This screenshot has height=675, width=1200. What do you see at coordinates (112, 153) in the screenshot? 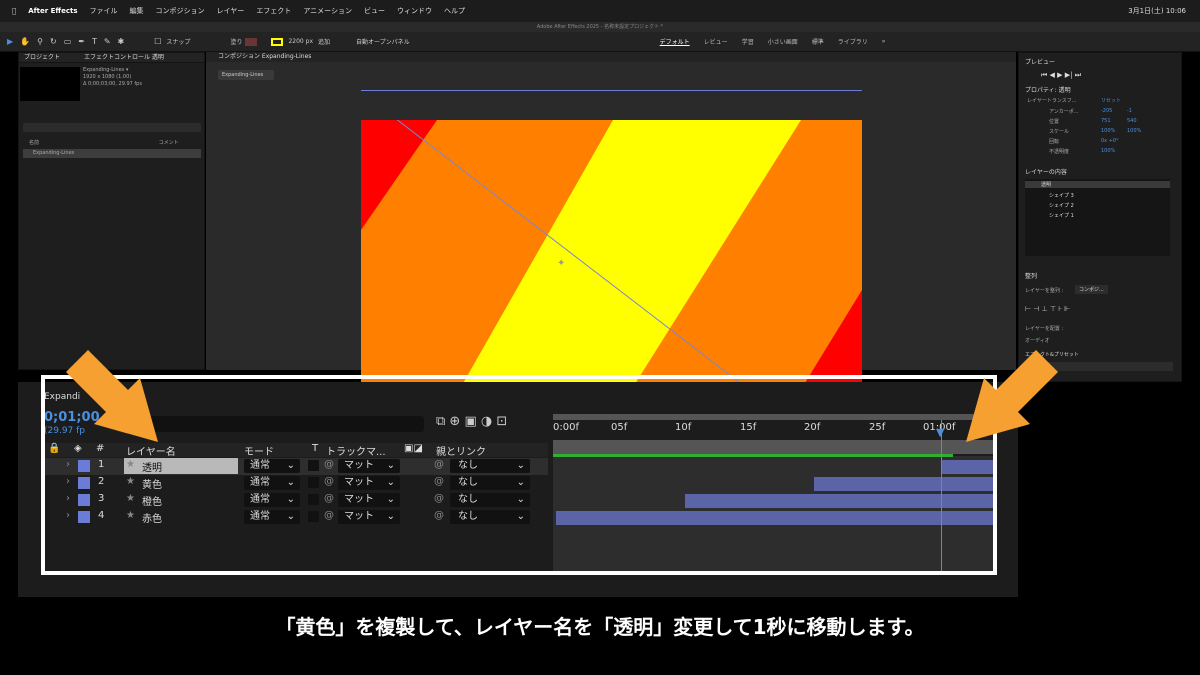
I see `project-item-row: Expanding-Lines` at bounding box center [112, 153].